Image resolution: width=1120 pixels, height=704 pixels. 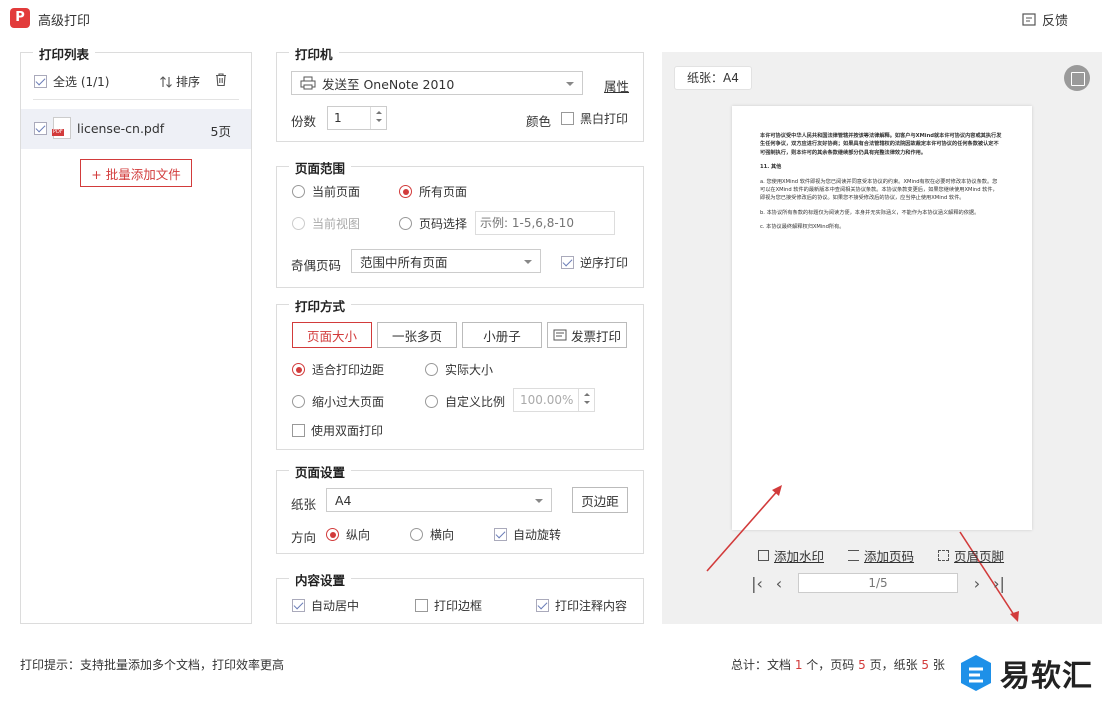 What do you see at coordinates (439, 500) in the screenshot?
I see `paper-select: A4` at bounding box center [439, 500].